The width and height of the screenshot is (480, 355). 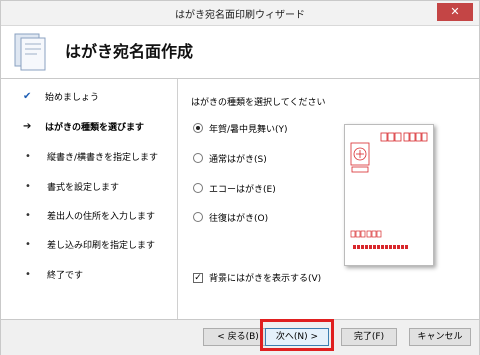 I want to click on postcard-preview, so click(x=389, y=195).